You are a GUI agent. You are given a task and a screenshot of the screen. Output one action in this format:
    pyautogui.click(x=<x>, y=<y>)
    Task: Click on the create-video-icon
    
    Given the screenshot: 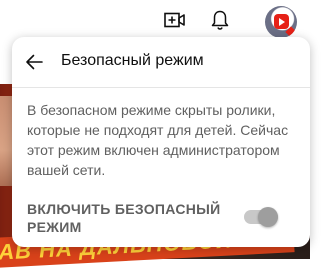 What is the action you would take?
    pyautogui.click(x=175, y=20)
    